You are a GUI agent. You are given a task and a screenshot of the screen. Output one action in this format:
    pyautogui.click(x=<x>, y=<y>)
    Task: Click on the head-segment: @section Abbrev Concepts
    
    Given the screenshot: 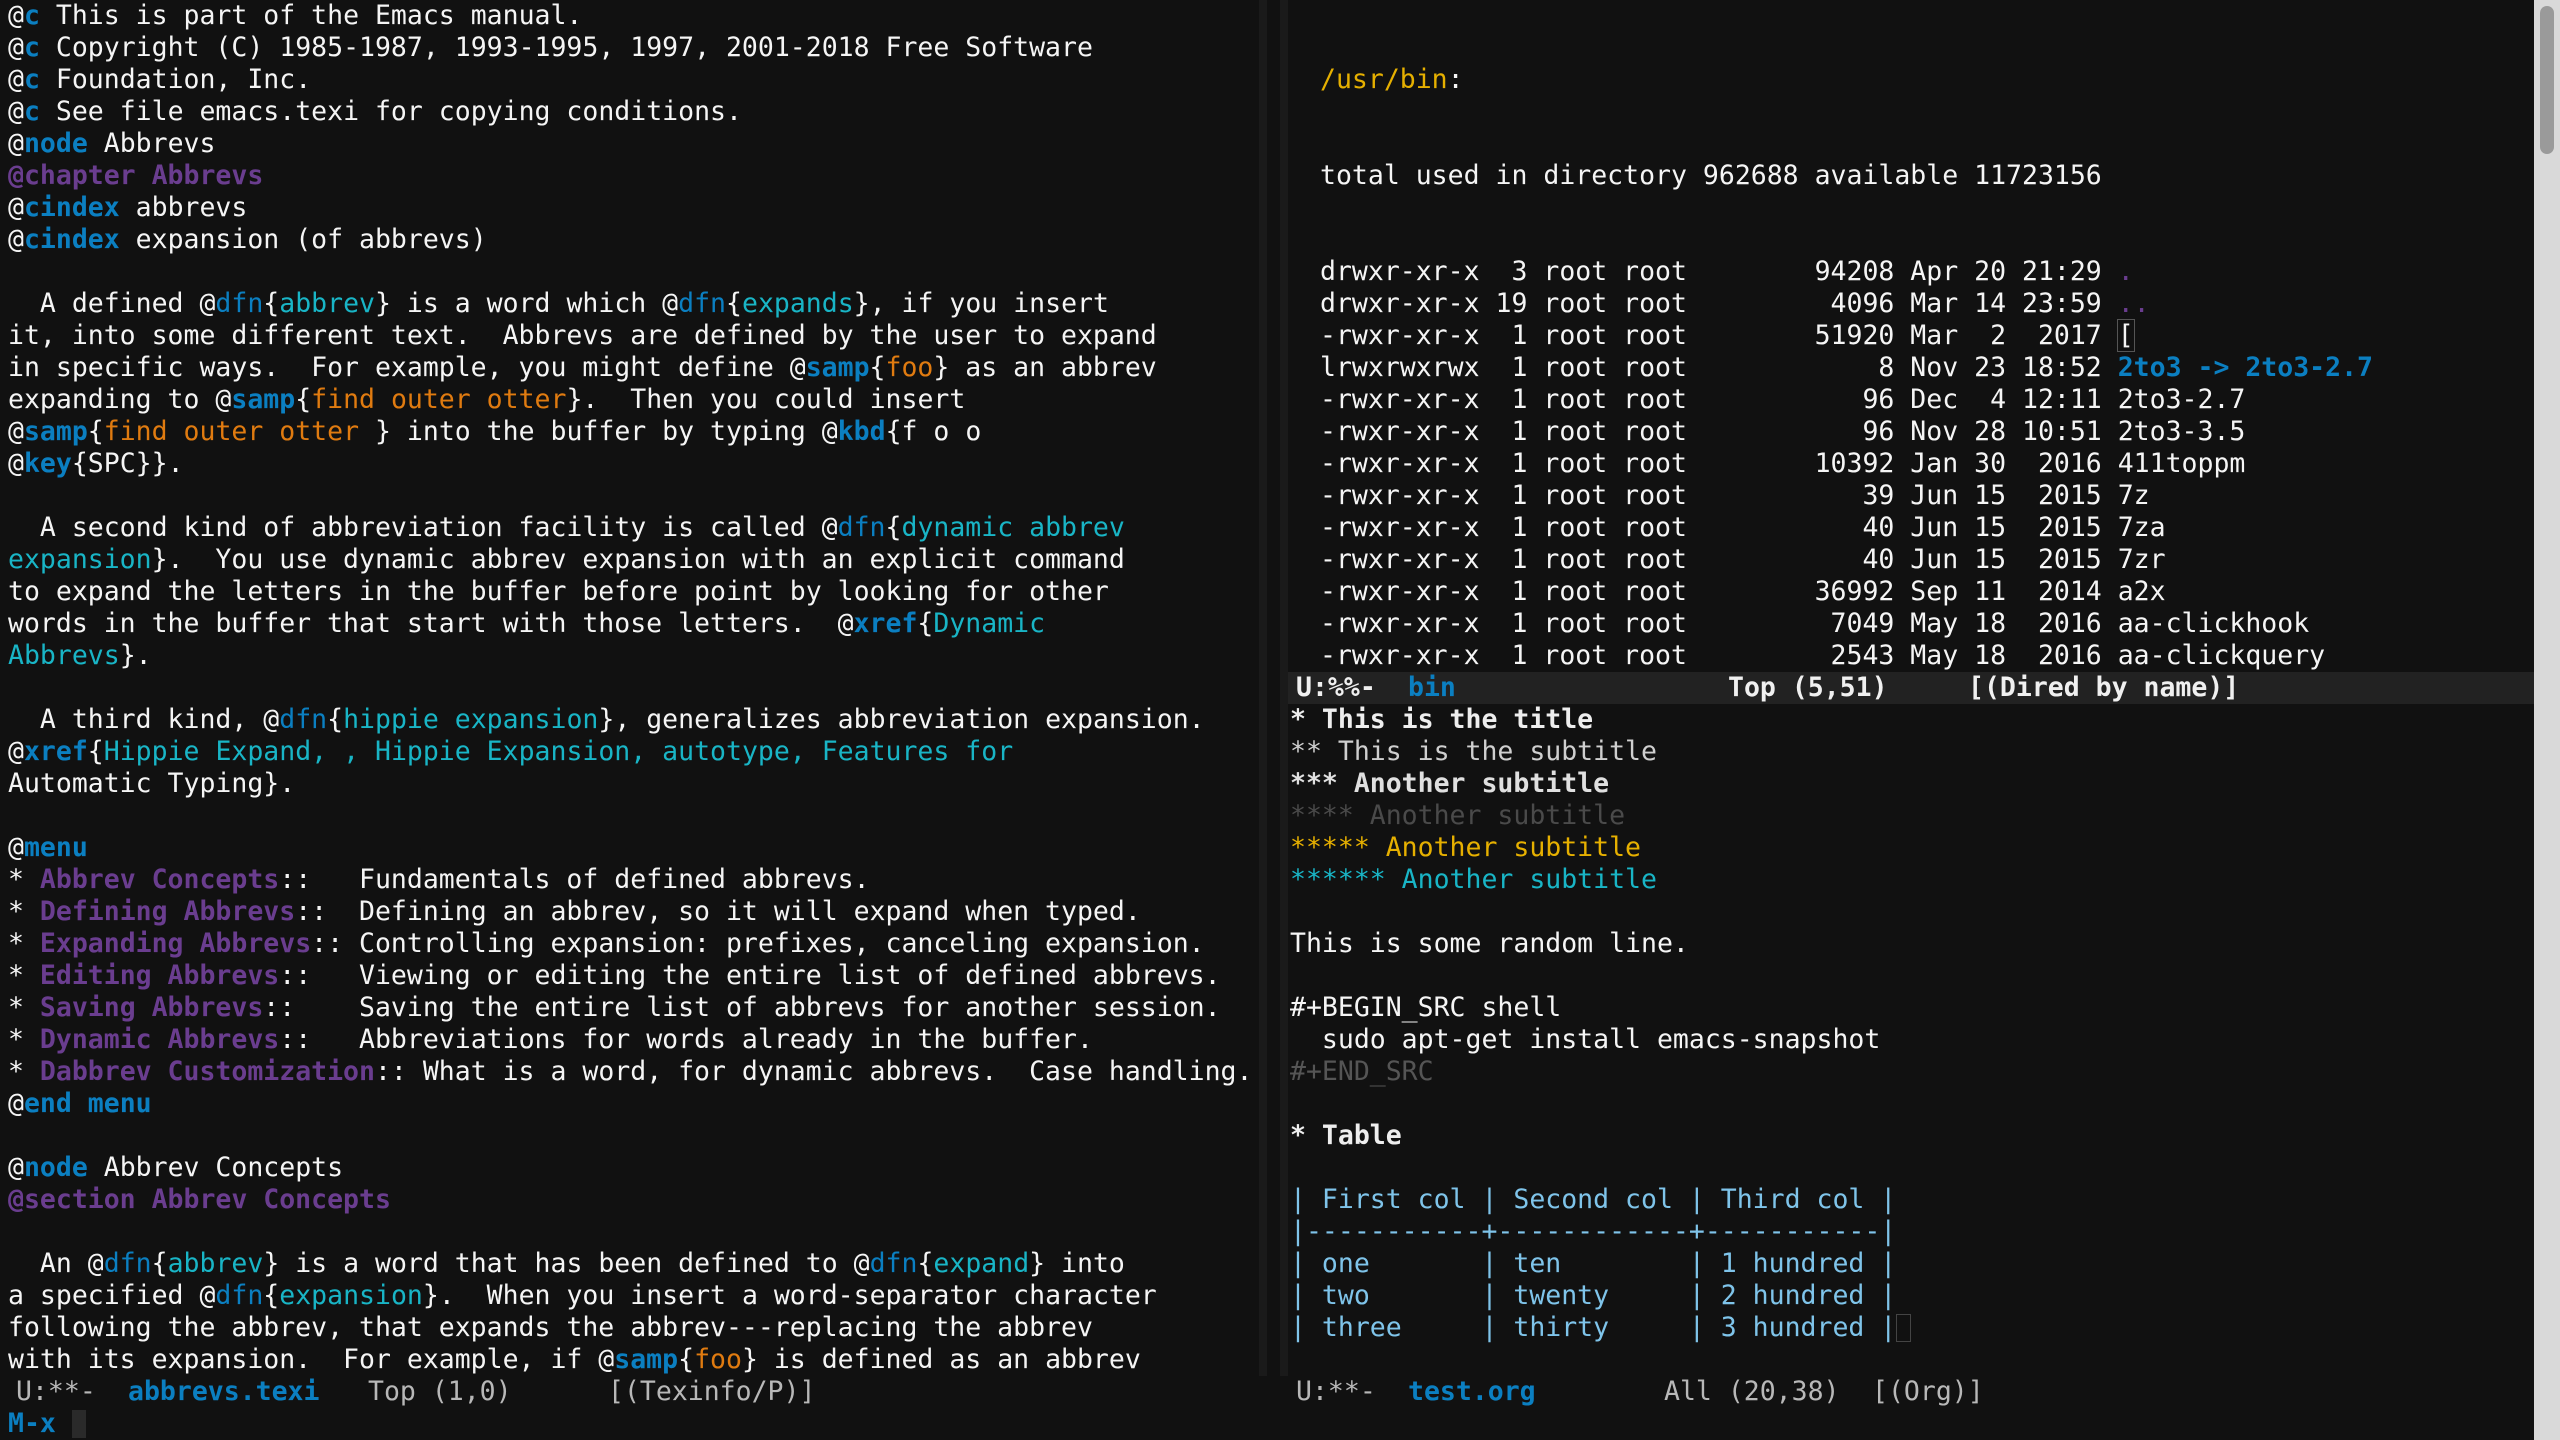 What is the action you would take?
    pyautogui.click(x=199, y=1199)
    